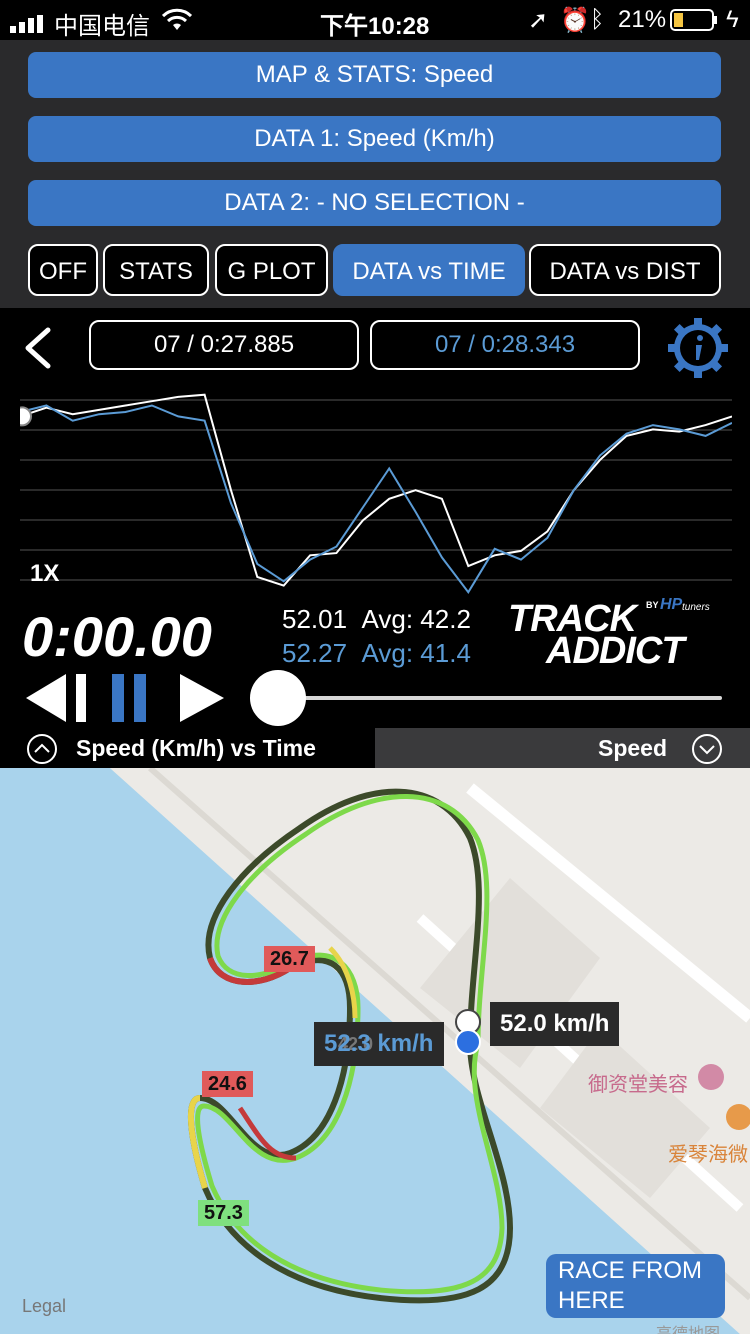 This screenshot has height=1334, width=750. I want to click on play-icon, so click(202, 698).